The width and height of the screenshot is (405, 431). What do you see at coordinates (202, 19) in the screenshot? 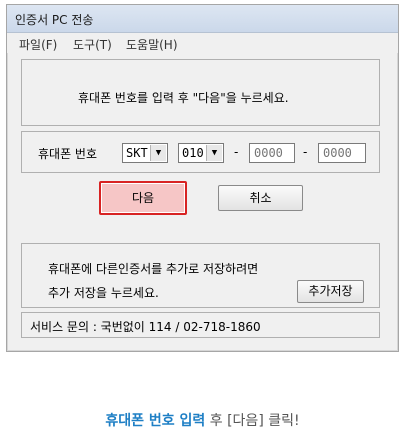
I see `title-bar: 인증서 PC 전송` at bounding box center [202, 19].